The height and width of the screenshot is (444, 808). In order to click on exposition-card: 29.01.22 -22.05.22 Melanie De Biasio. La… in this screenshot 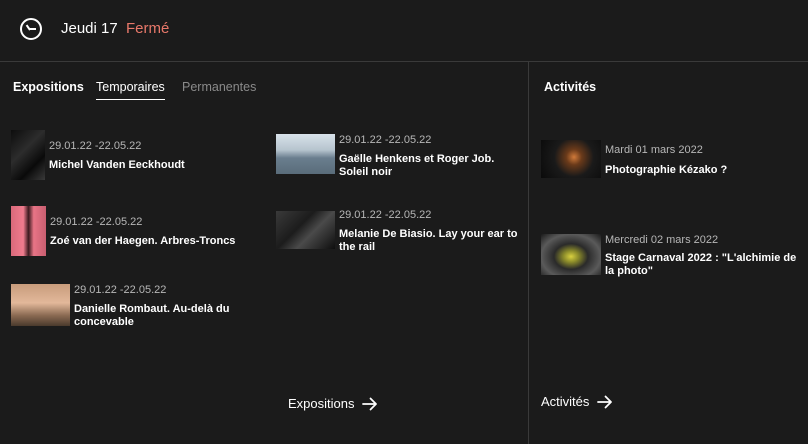, I will do `click(398, 232)`.